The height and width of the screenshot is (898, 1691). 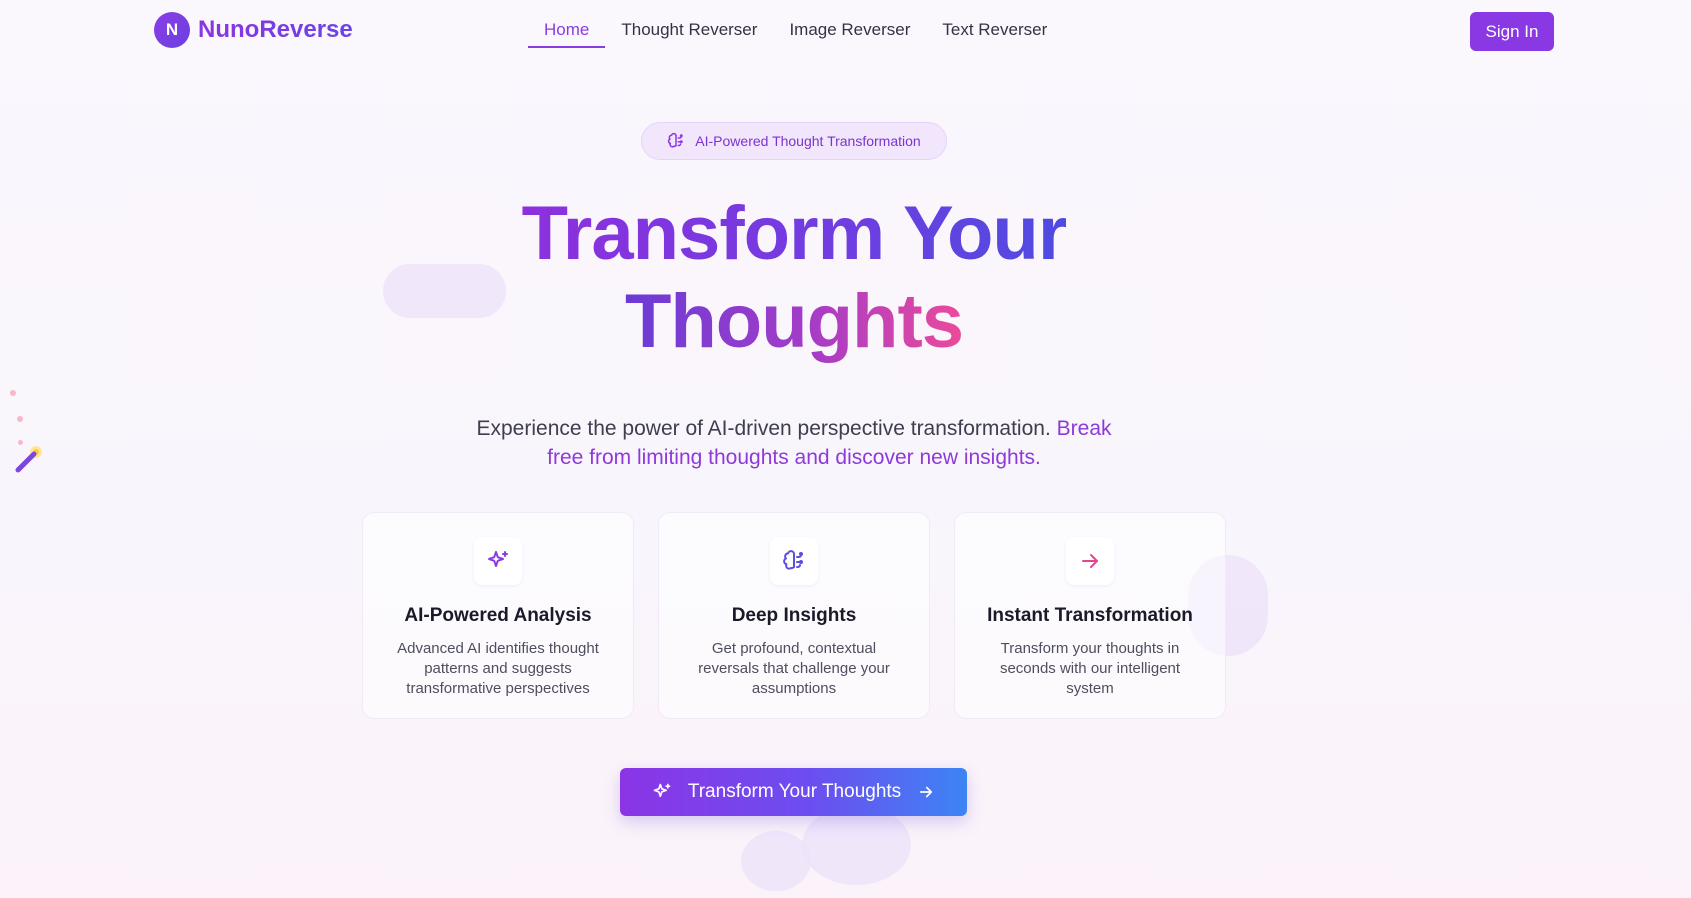 What do you see at coordinates (28, 459) in the screenshot?
I see `magic-wand-icon` at bounding box center [28, 459].